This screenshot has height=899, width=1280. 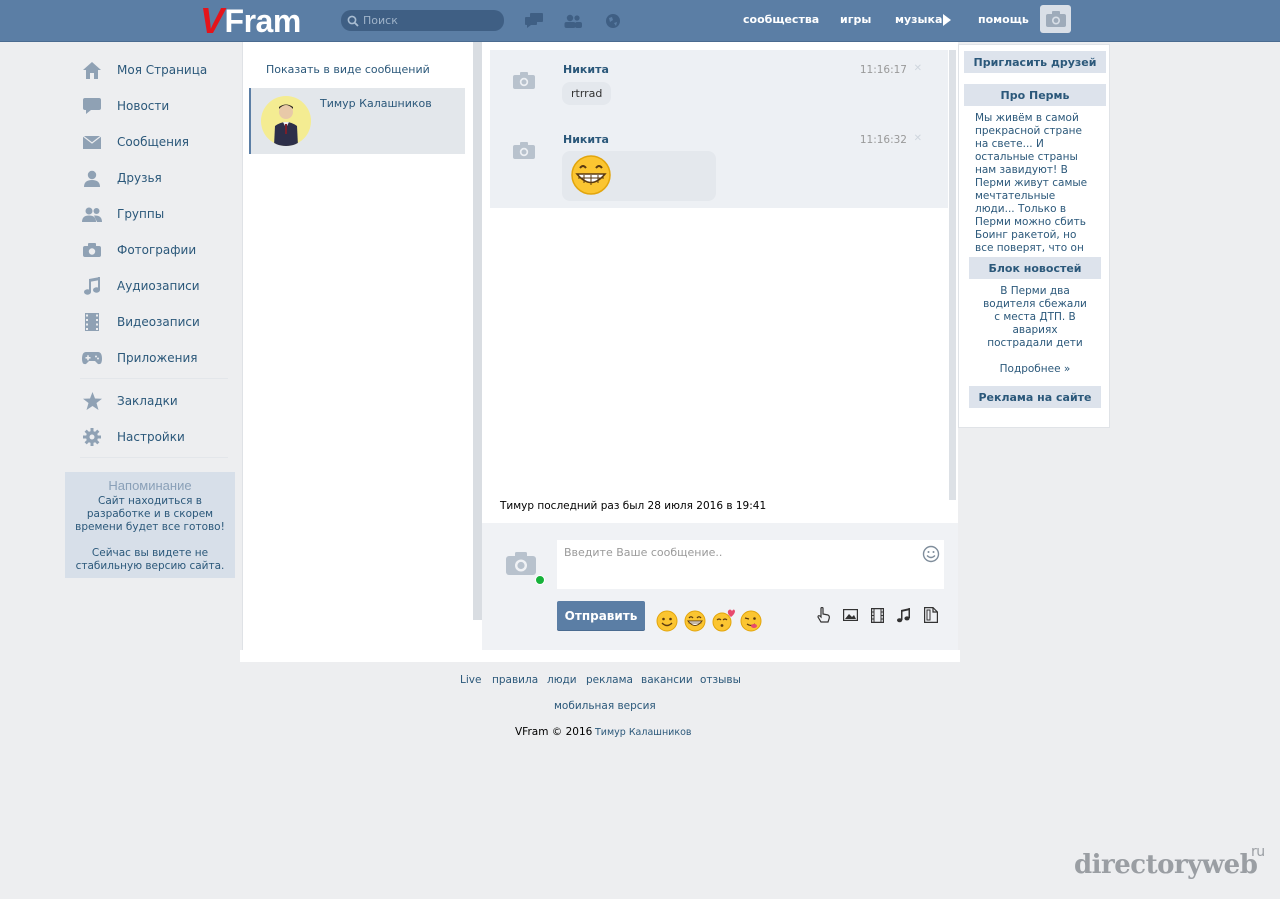 What do you see at coordinates (931, 554) in the screenshot?
I see `emoji-picker-icon` at bounding box center [931, 554].